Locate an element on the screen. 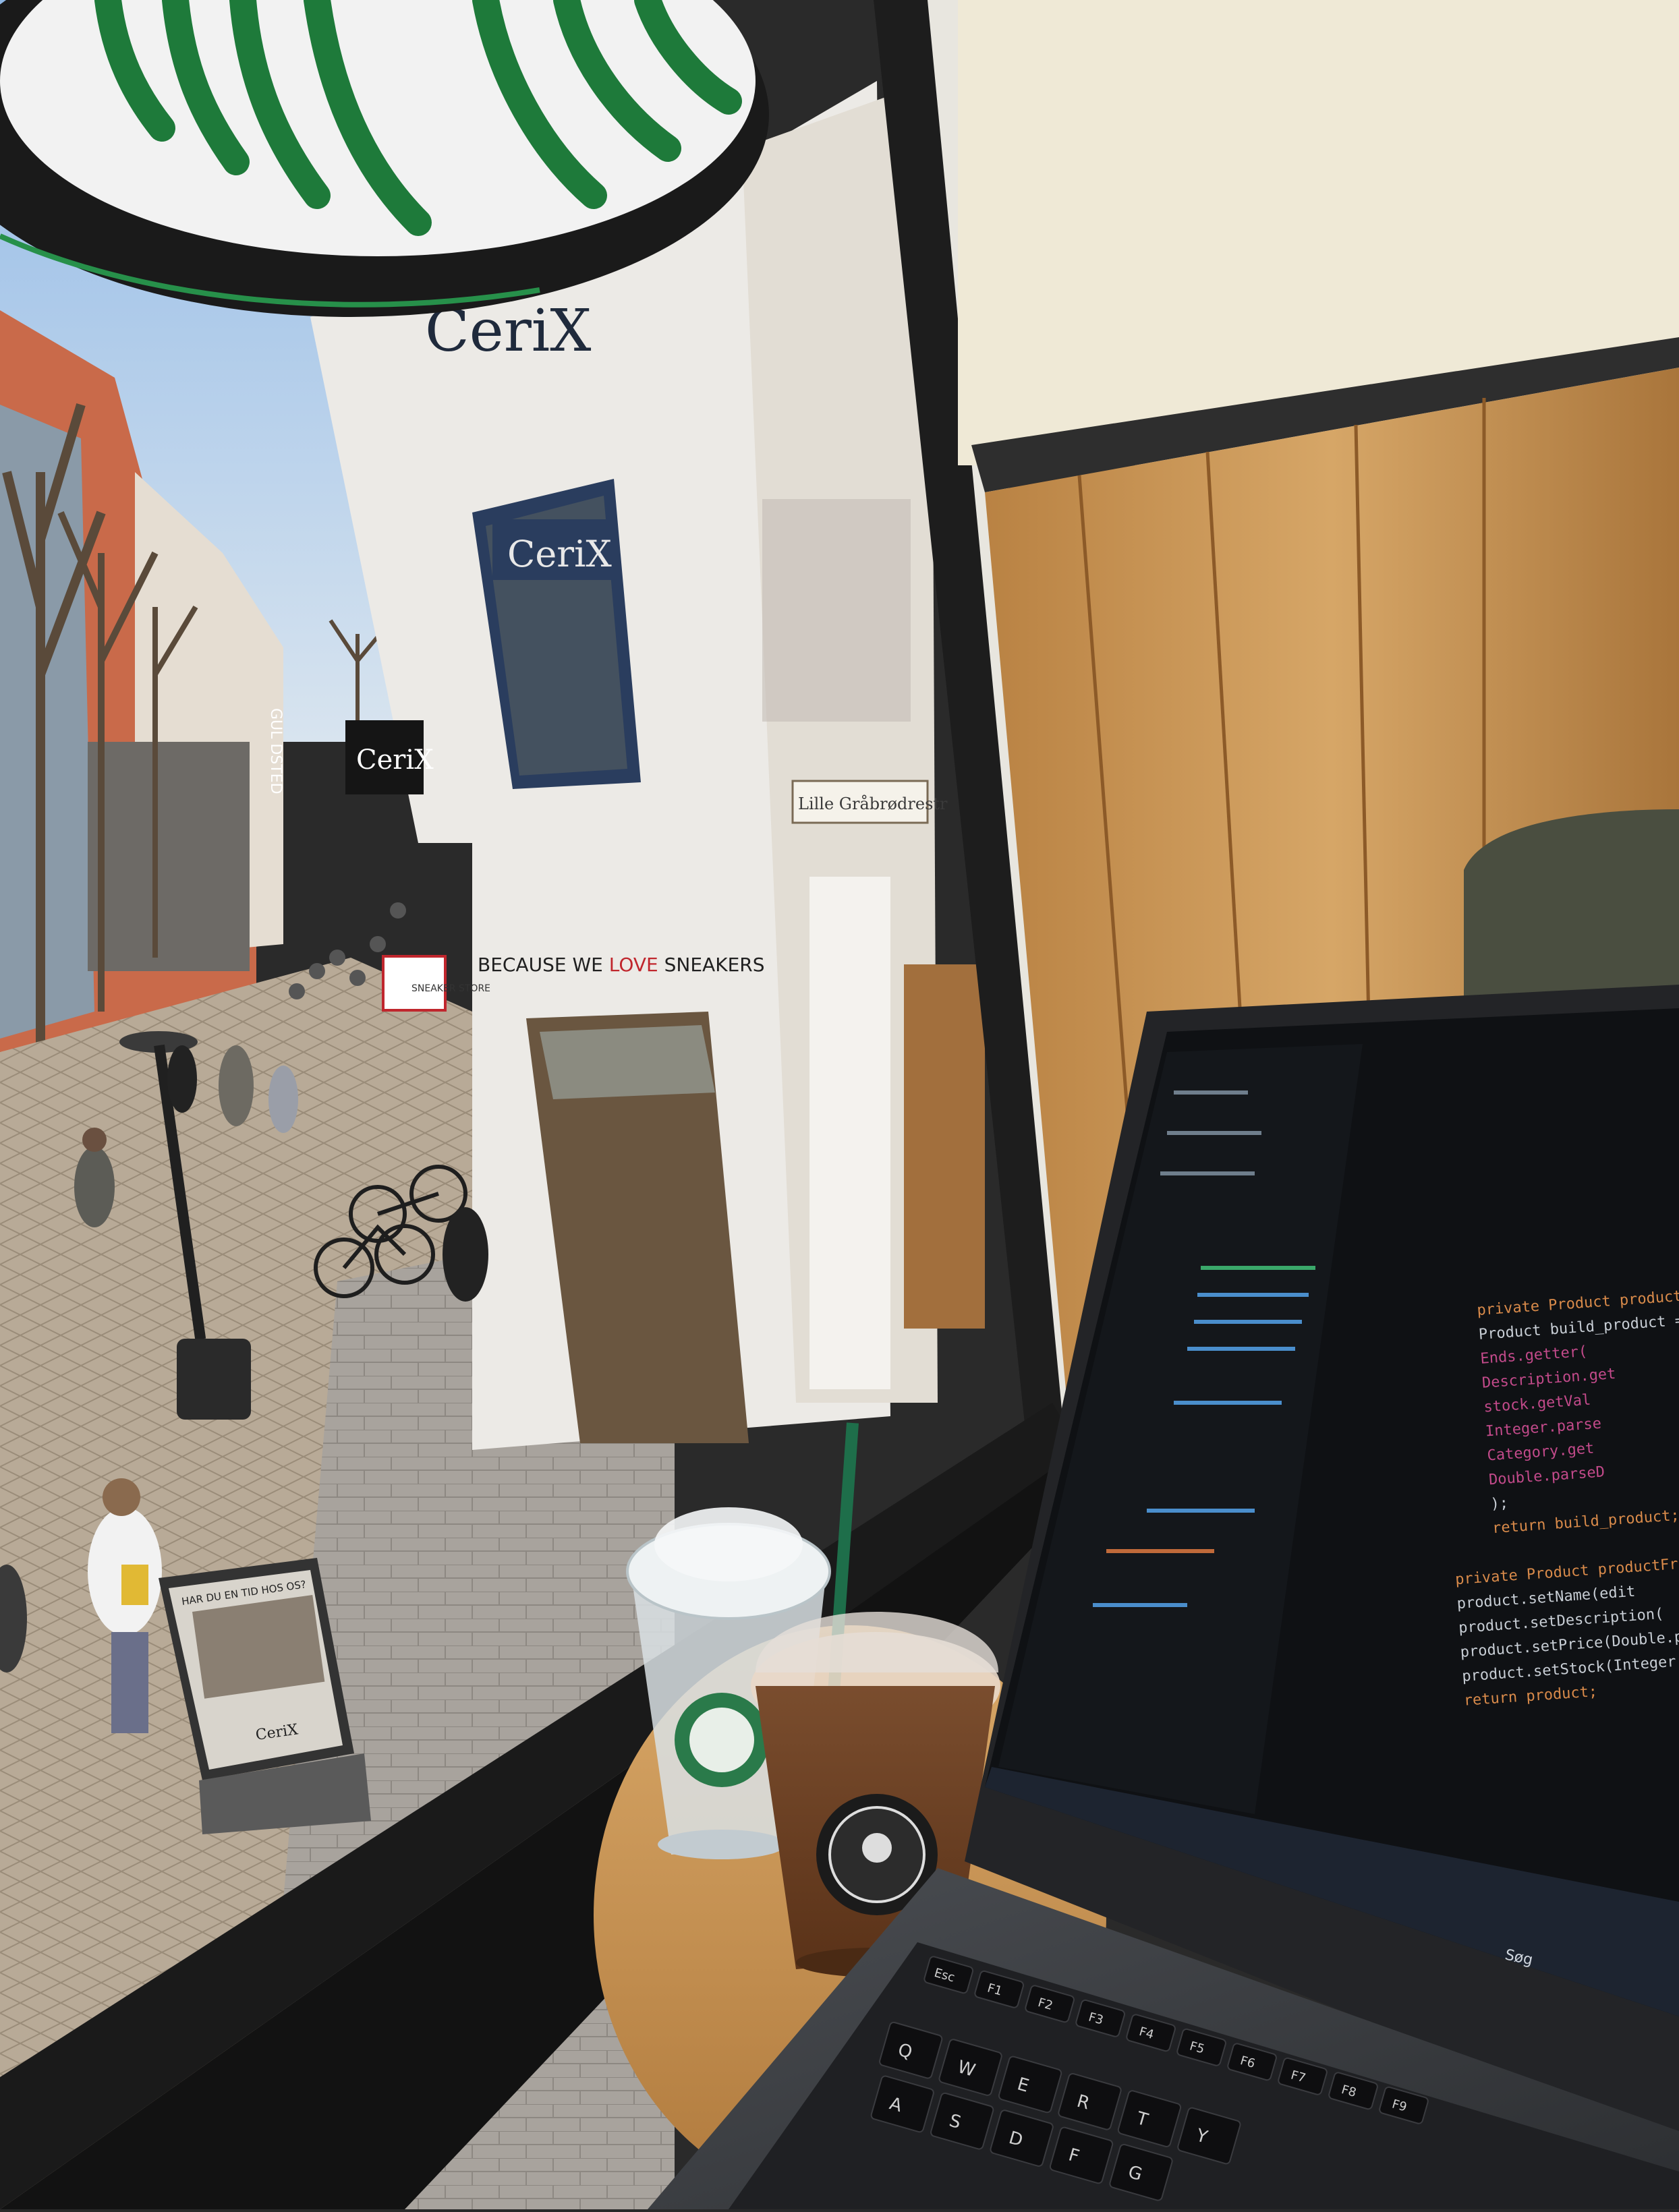  sneakers-slogan: BECAUSE WE LOVE SNEAKERS is located at coordinates (621, 965).